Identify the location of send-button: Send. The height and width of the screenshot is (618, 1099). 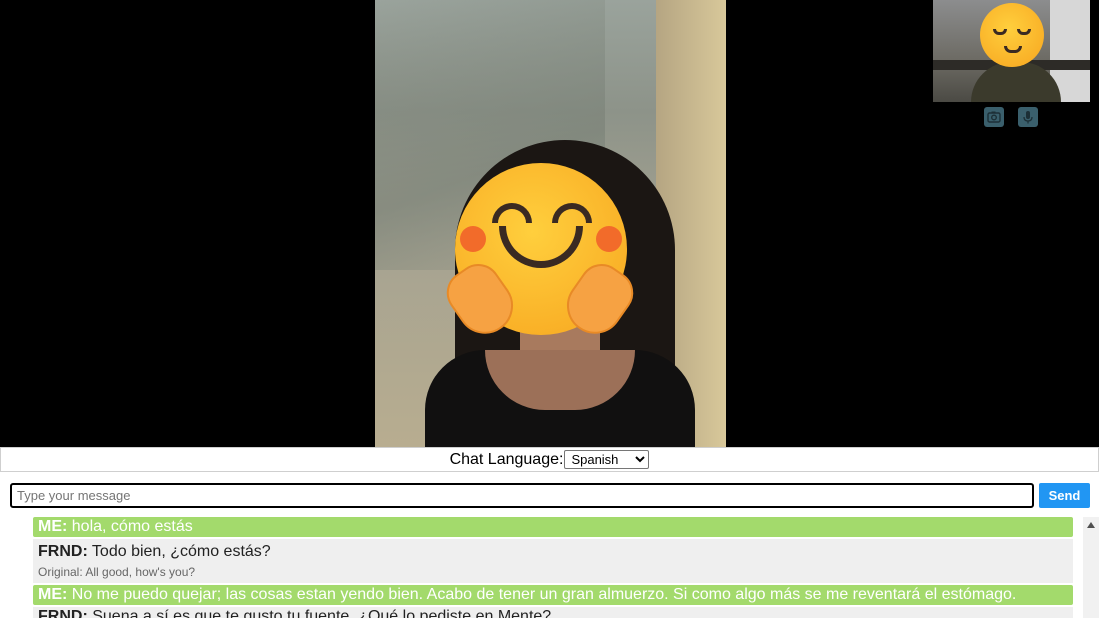
(1064, 495).